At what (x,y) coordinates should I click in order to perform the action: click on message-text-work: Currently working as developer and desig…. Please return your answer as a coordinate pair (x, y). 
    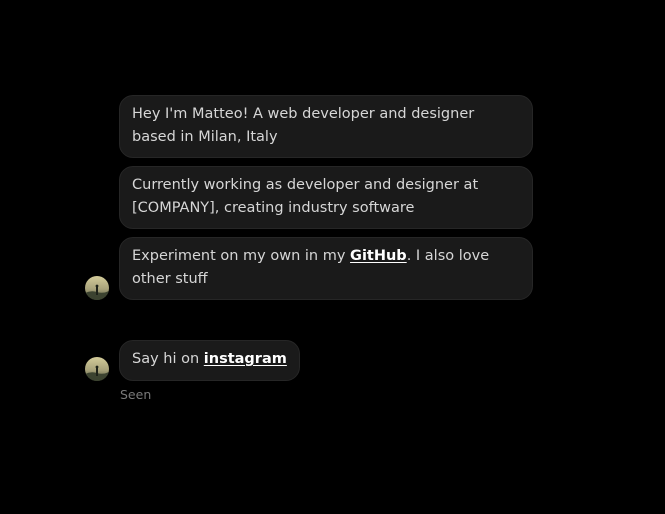
    Looking at the image, I should click on (305, 196).